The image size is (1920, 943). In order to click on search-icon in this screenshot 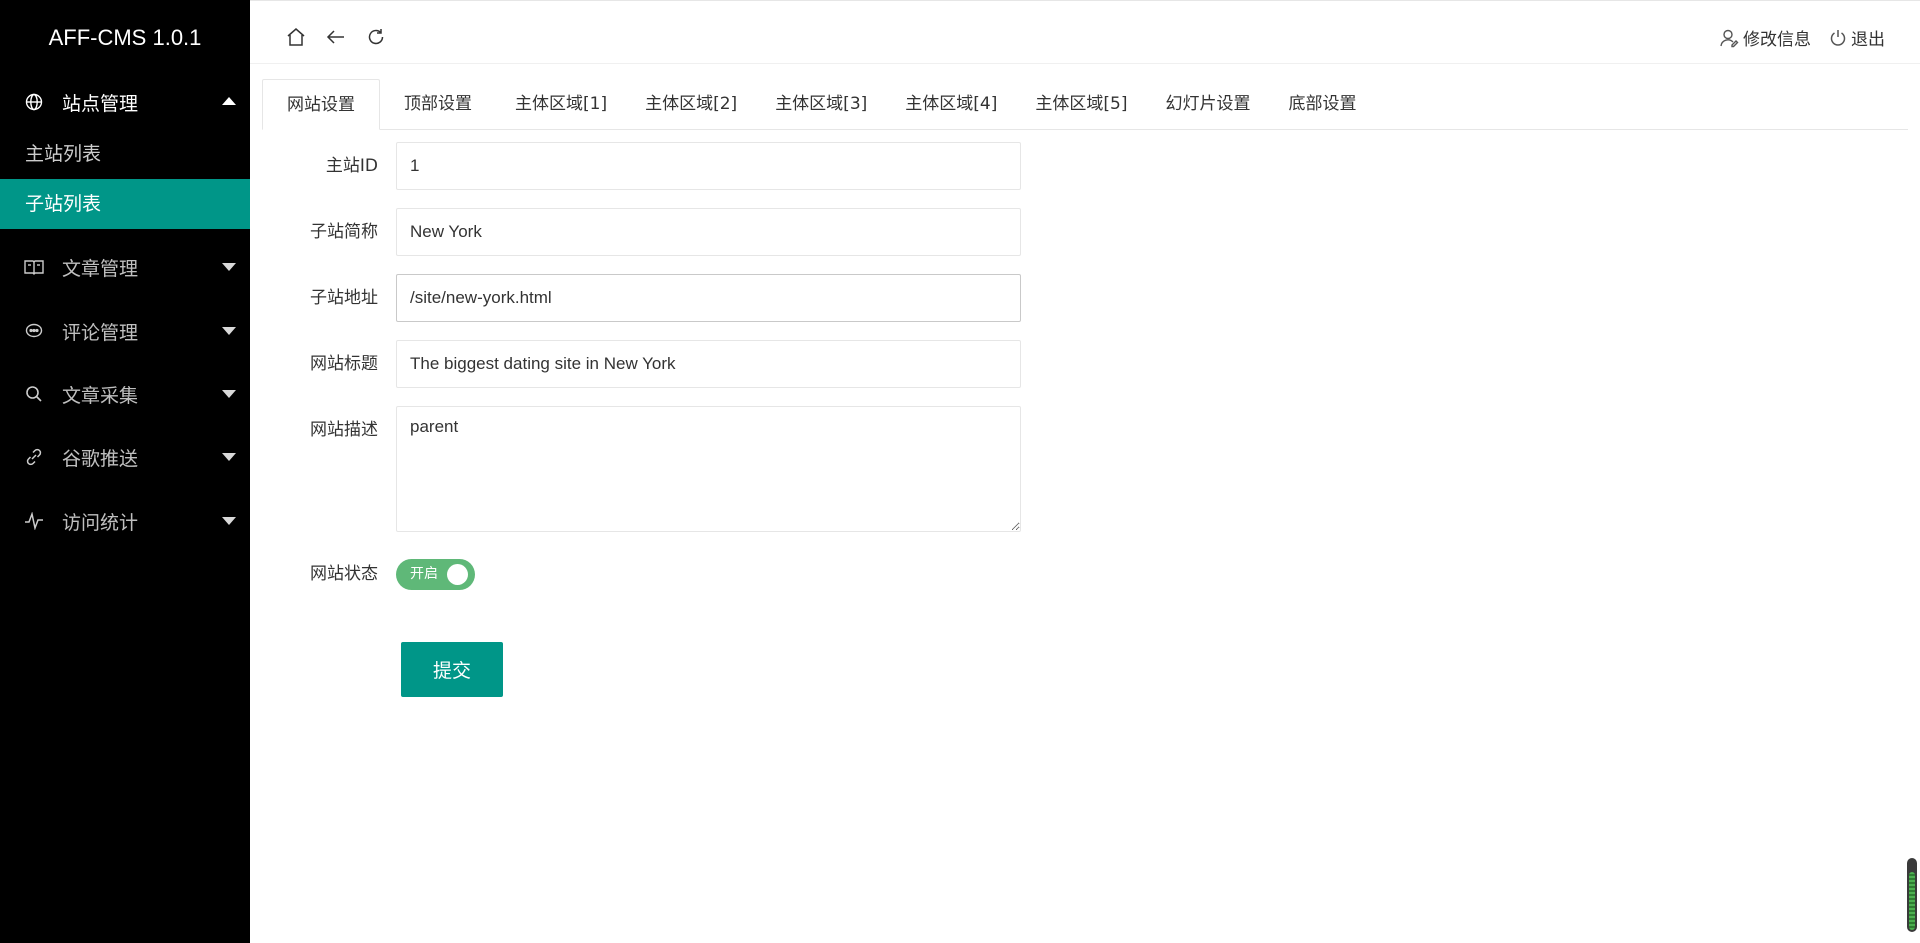, I will do `click(34, 394)`.